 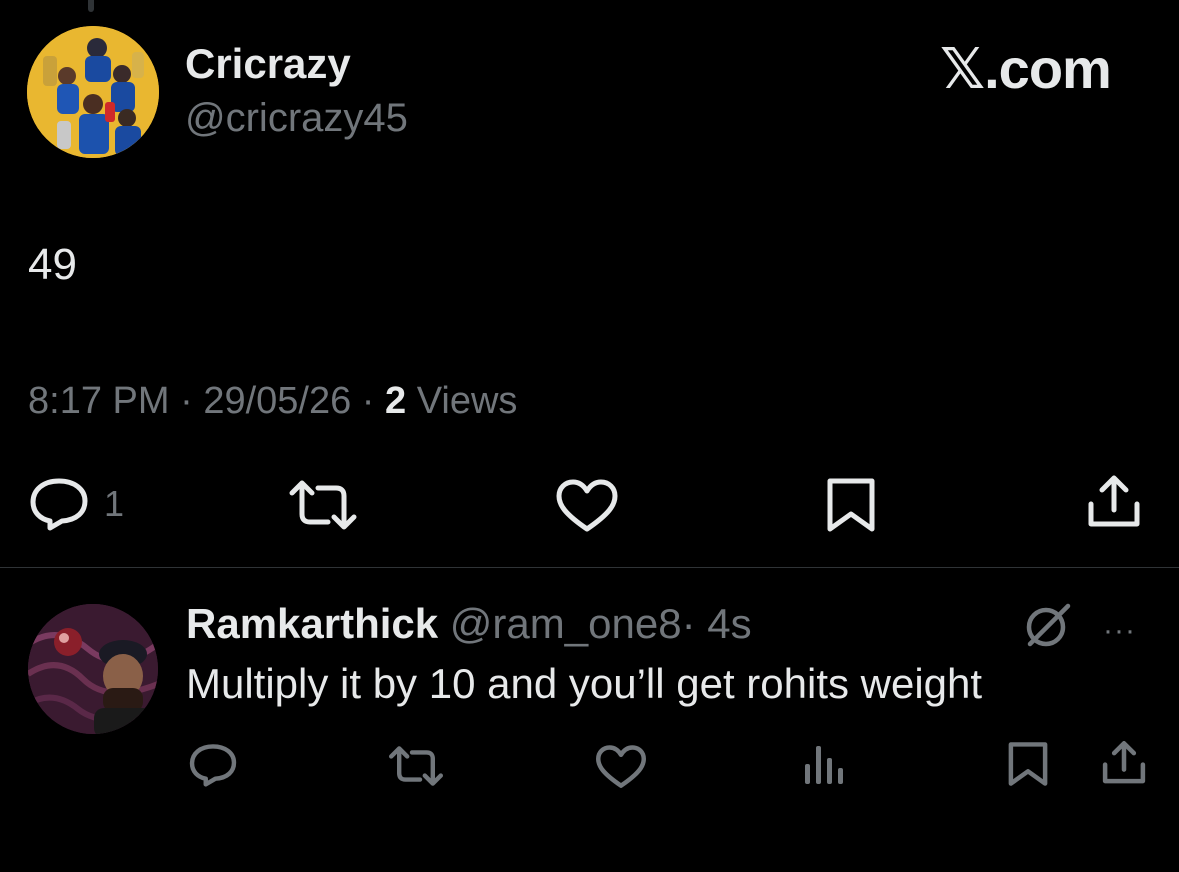 What do you see at coordinates (277, 401) in the screenshot?
I see `tweet-date: 29/05/26` at bounding box center [277, 401].